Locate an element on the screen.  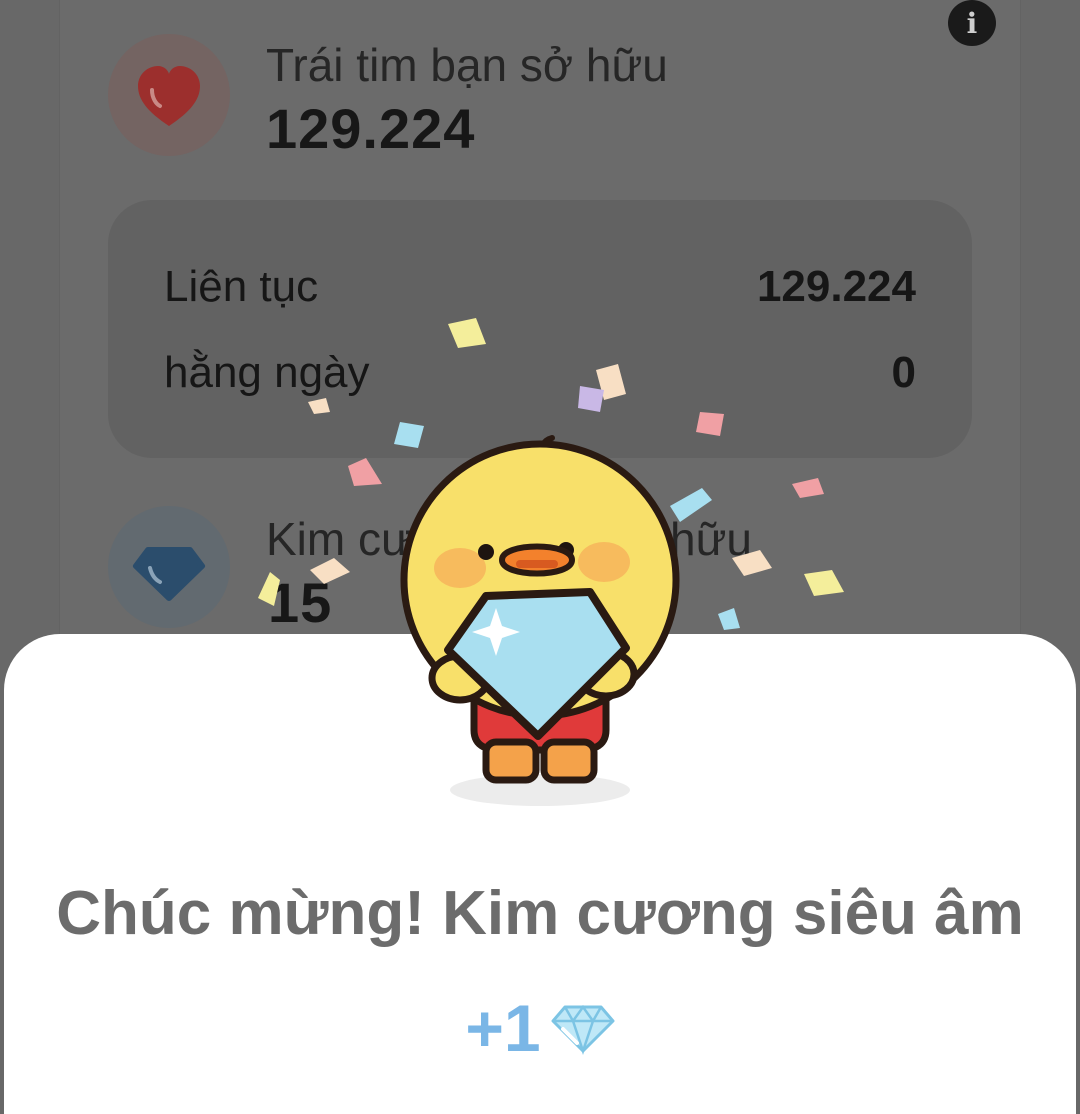
breakdown-value: 0 is located at coordinates (903, 372).